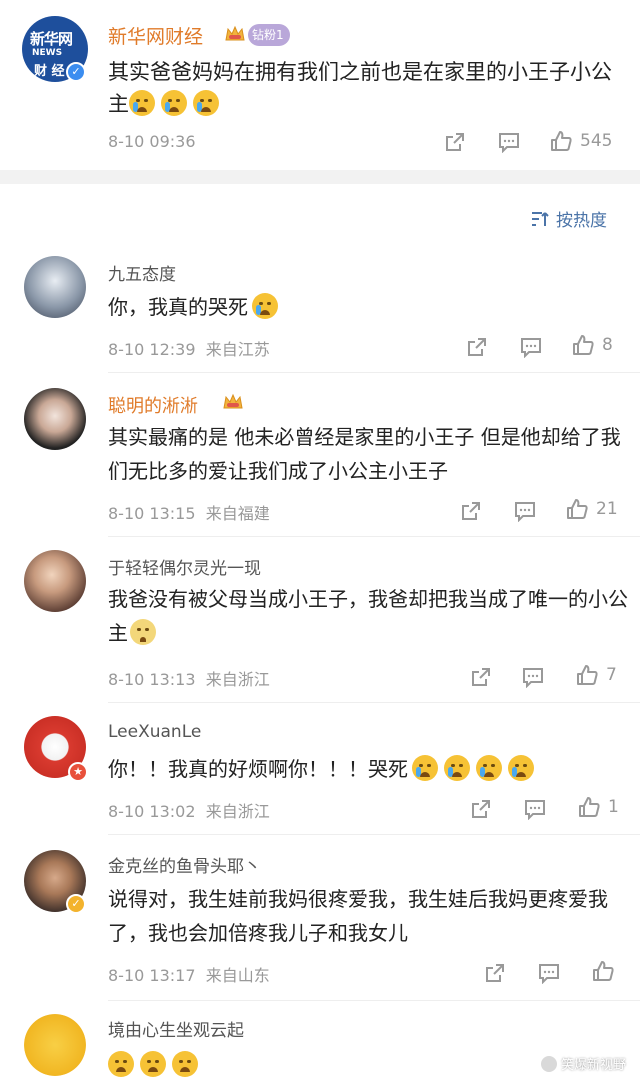 This screenshot has width=640, height=1085. I want to click on share-button, so click(455, 142).